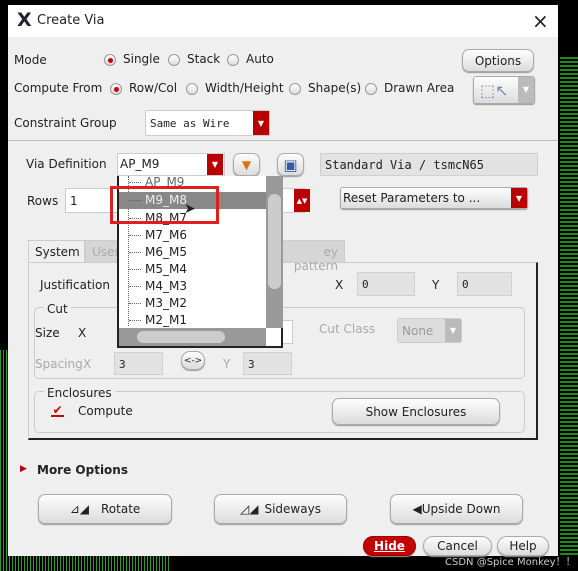  I want to click on list-item: M2_M1, so click(193, 320).